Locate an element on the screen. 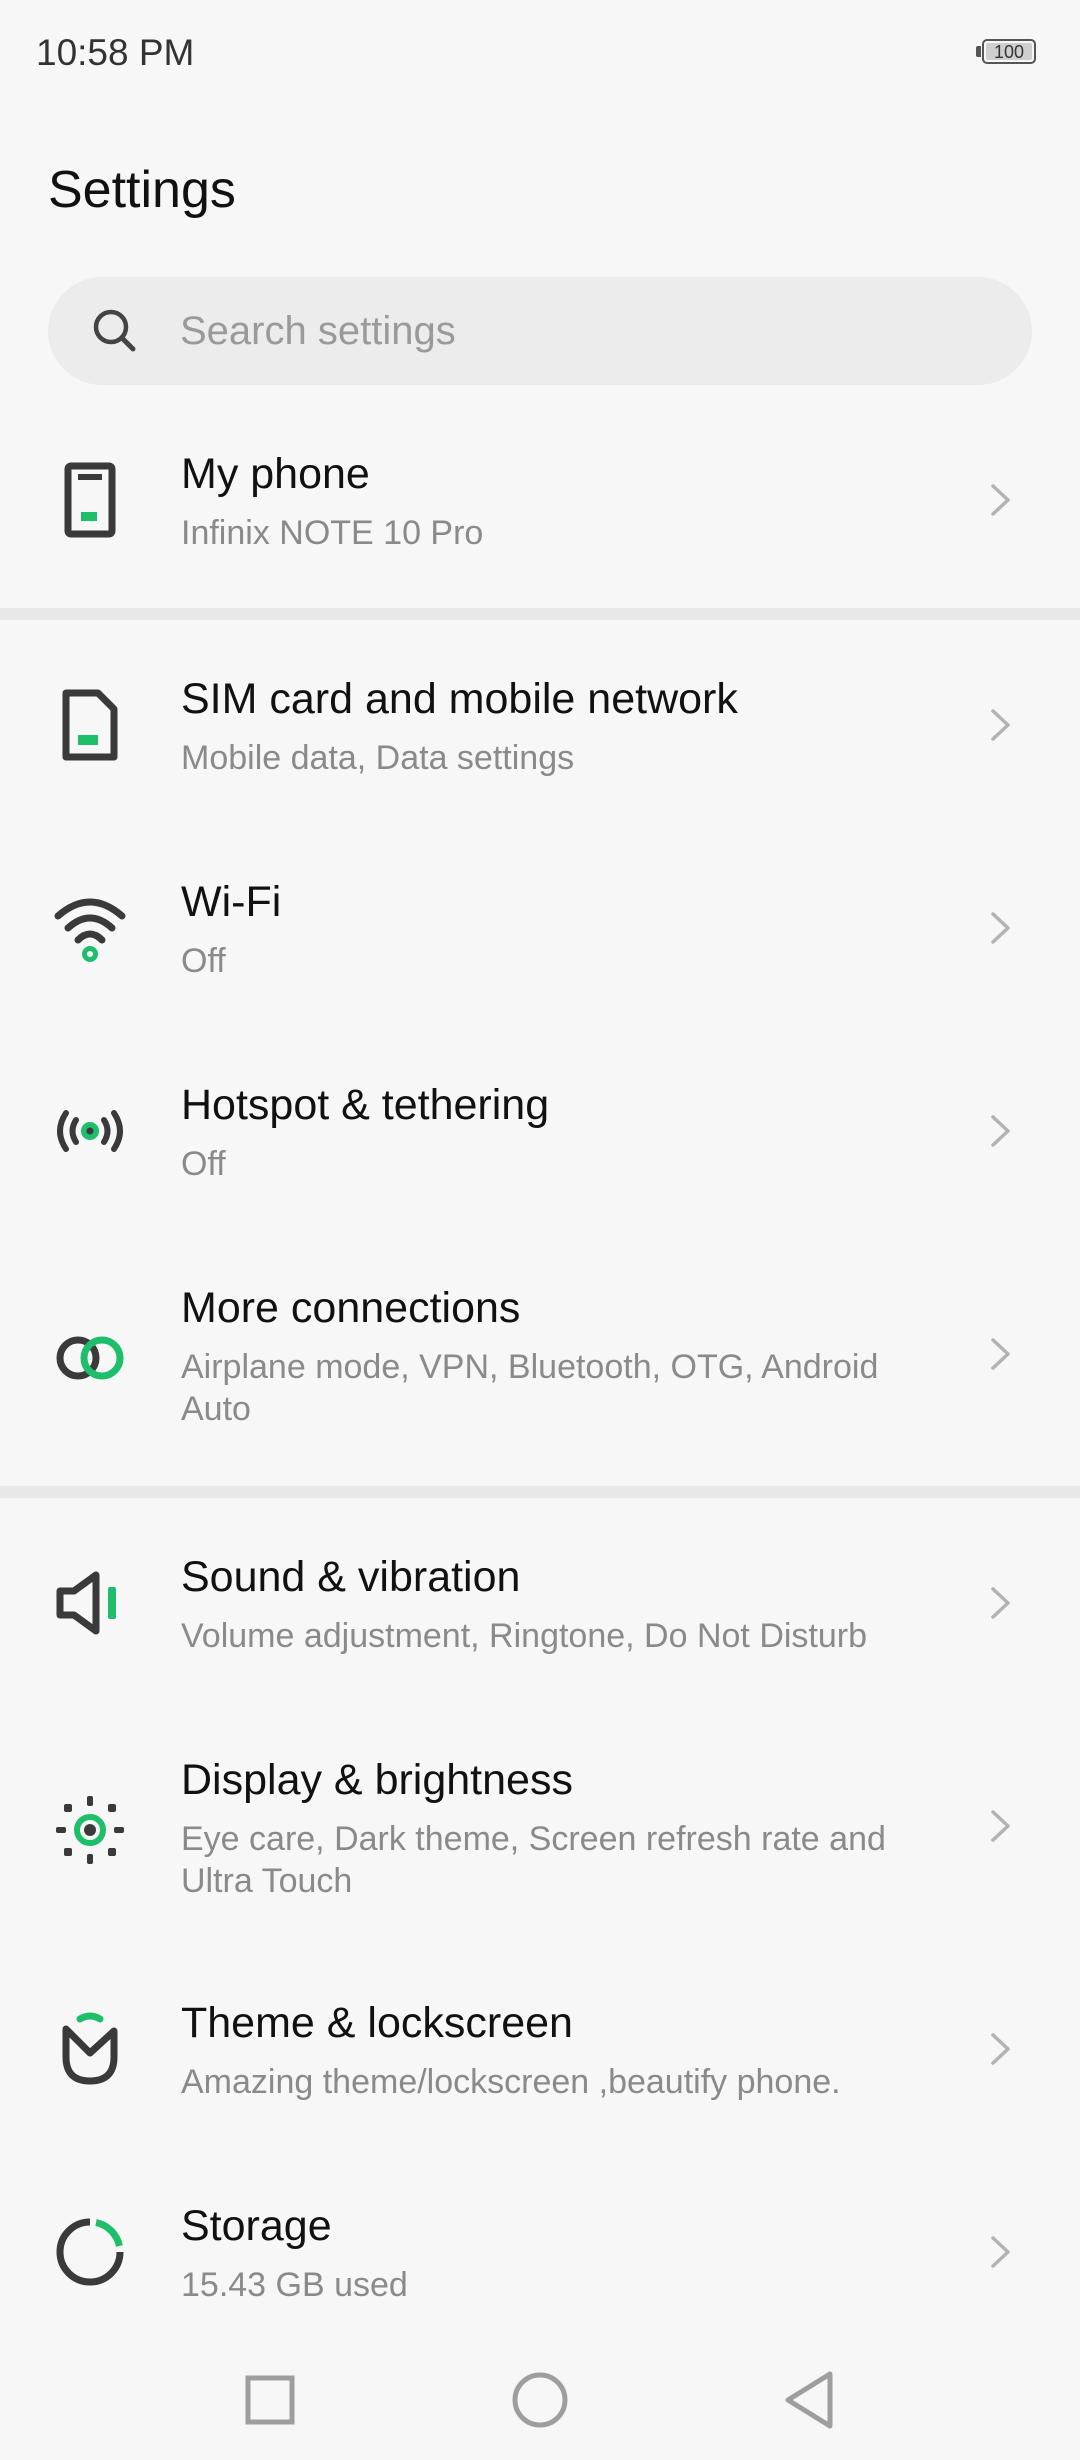  battery-nub is located at coordinates (978, 51).